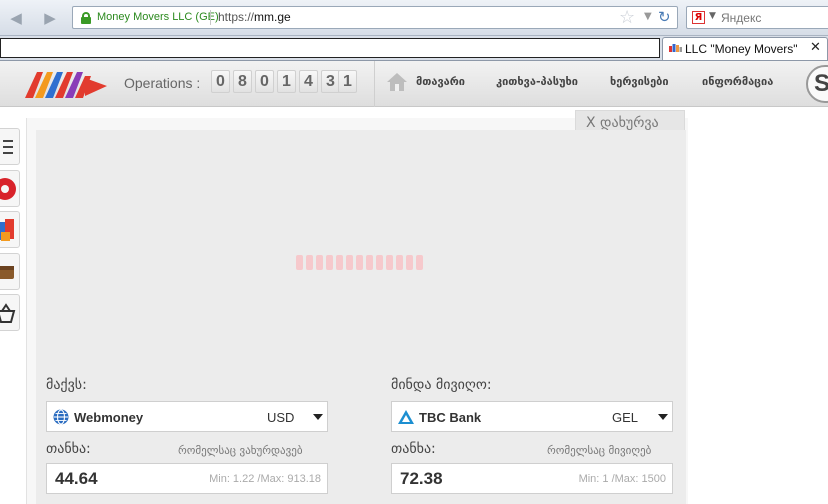  I want to click on give-amount-input: 44.64 Min: 1.22 /Max: 913.18, so click(187, 478).